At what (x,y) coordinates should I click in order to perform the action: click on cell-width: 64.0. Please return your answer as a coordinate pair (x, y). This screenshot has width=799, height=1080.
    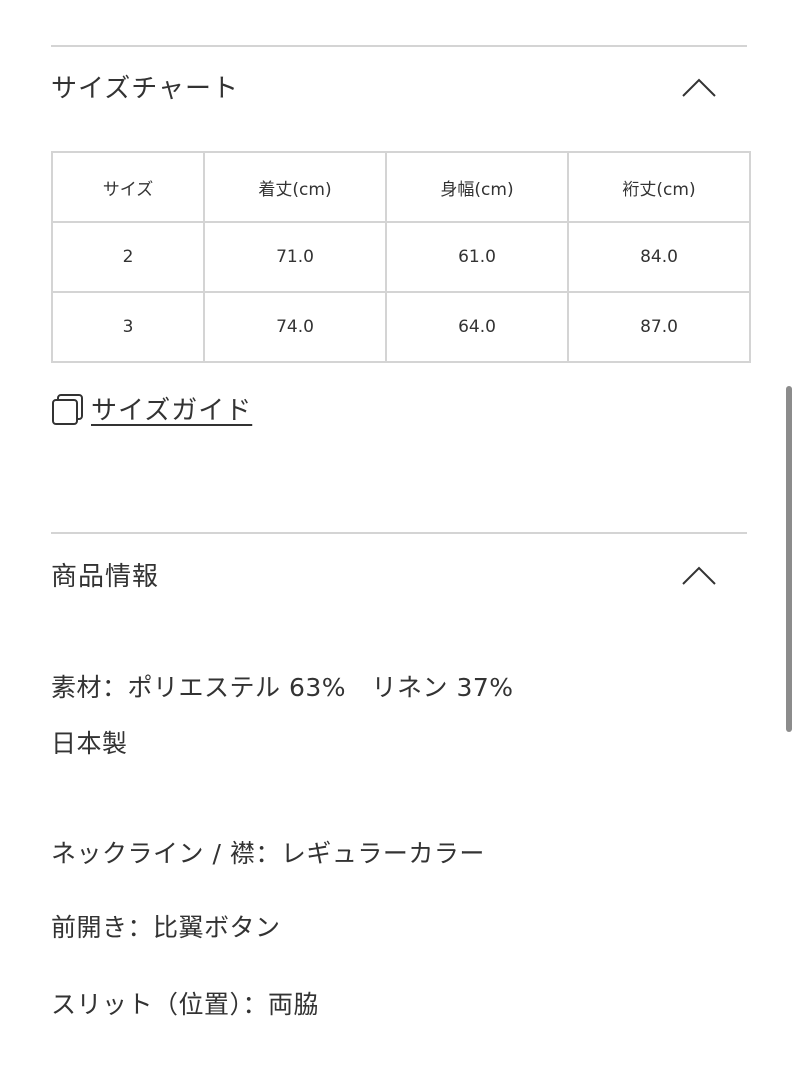
    Looking at the image, I should click on (477, 327).